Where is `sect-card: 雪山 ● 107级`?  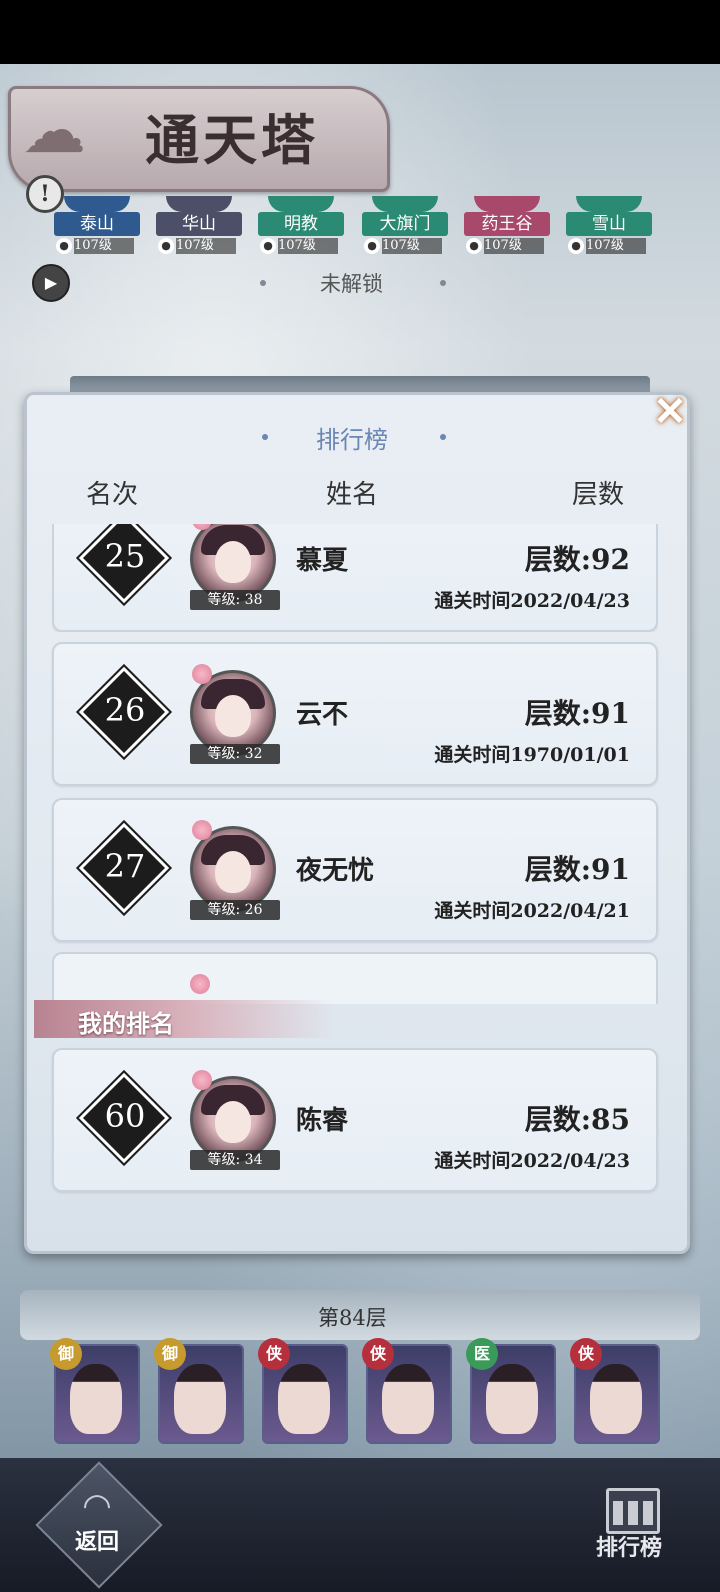 sect-card: 雪山 ● 107级 is located at coordinates (609, 227).